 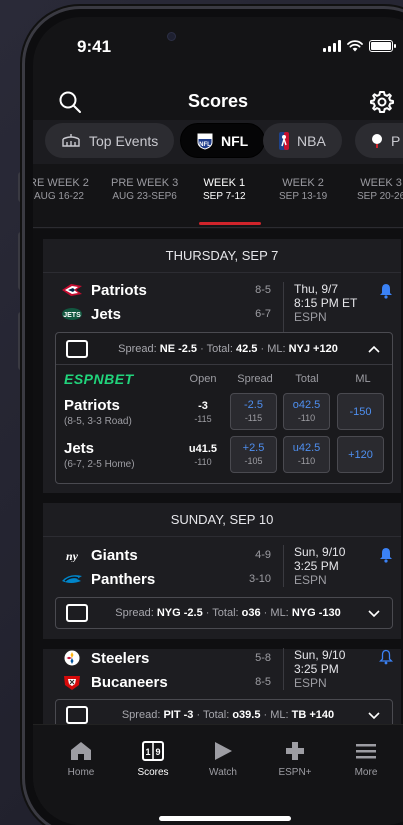 What do you see at coordinates (366, 759) in the screenshot?
I see `tab-more: More` at bounding box center [366, 759].